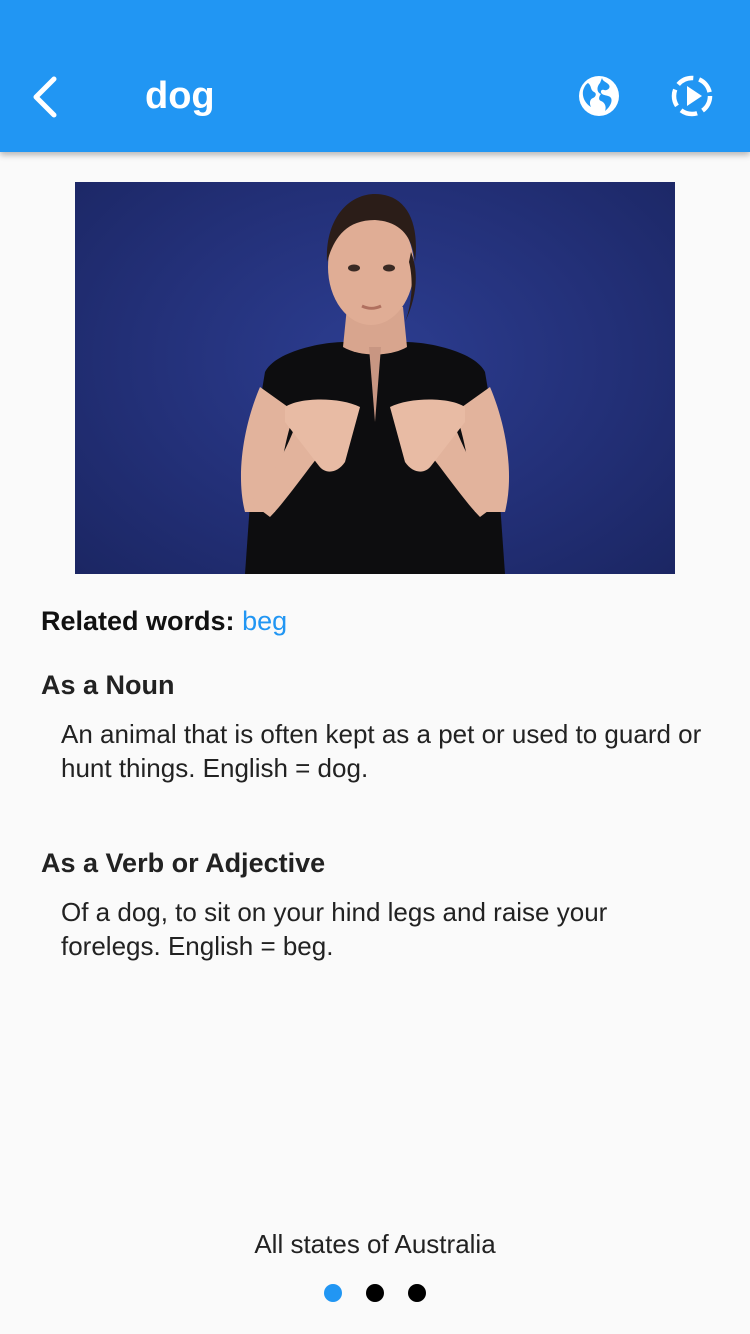  Describe the element at coordinates (375, 1244) in the screenshot. I see `region-label: All states of Australia` at that location.